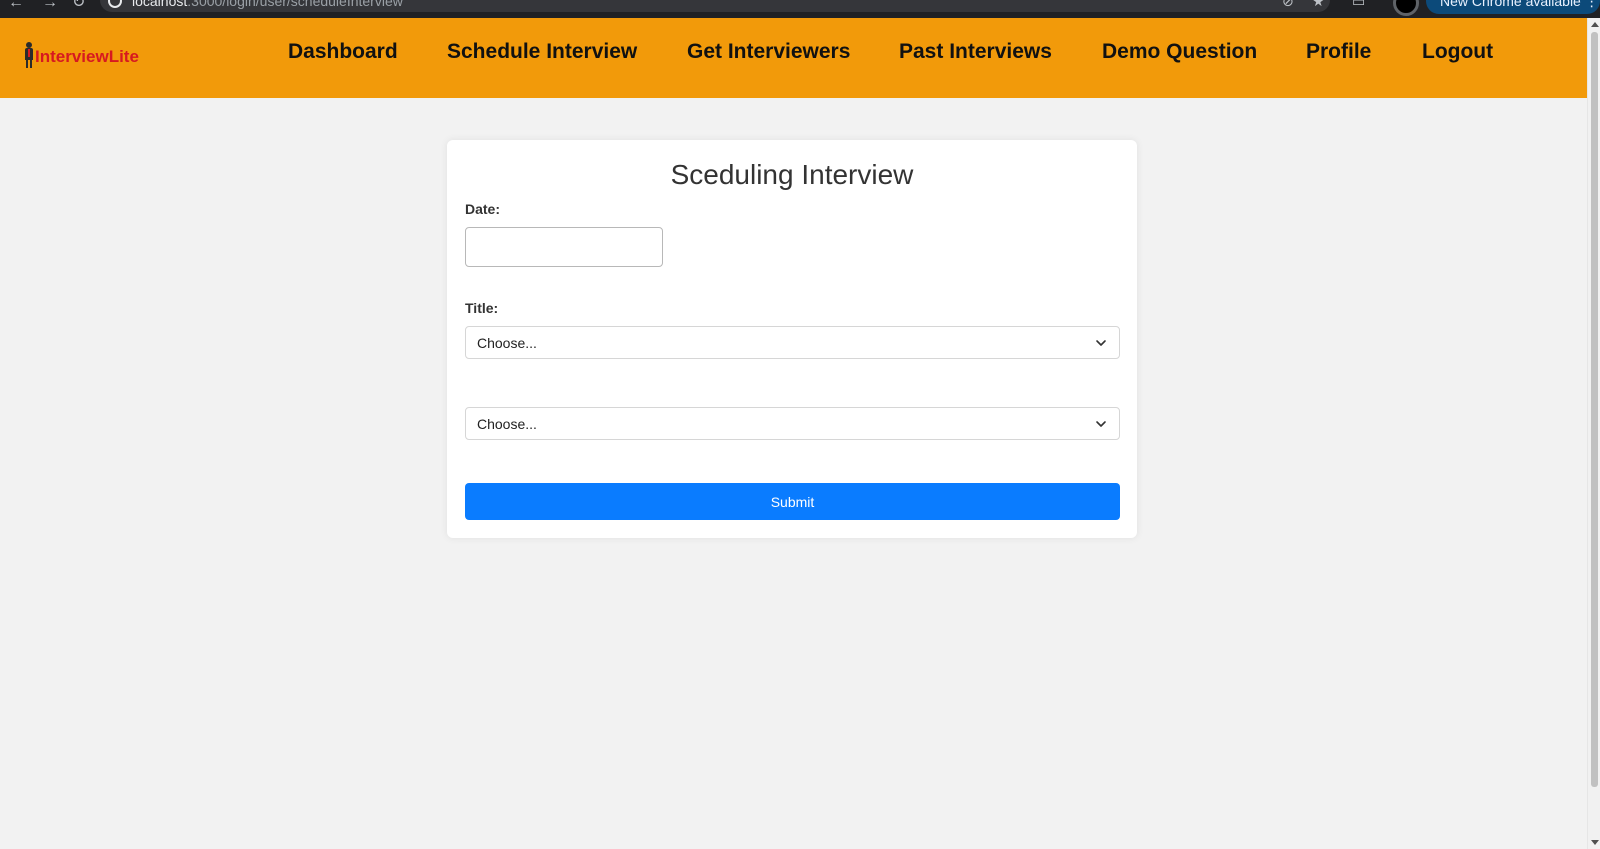  Describe the element at coordinates (792, 501) in the screenshot. I see `submit-button: Submit` at that location.